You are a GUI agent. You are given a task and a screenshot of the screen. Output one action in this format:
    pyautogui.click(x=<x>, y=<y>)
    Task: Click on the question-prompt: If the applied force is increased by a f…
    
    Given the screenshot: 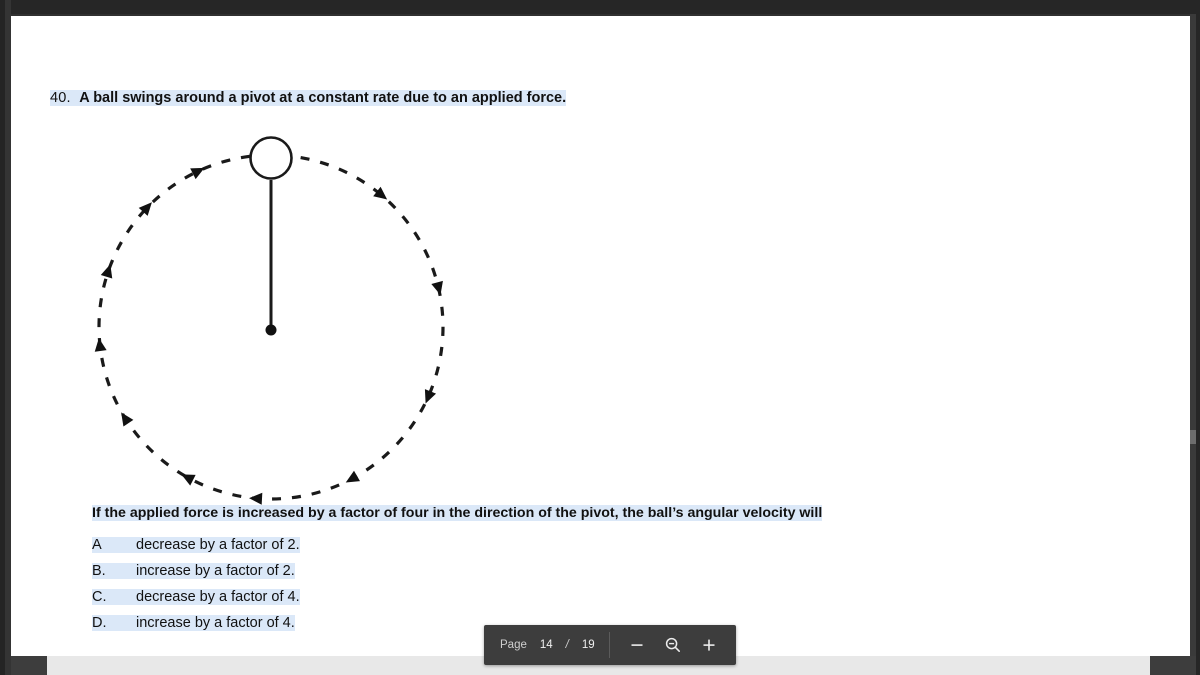 What is the action you would take?
    pyautogui.click(x=457, y=513)
    